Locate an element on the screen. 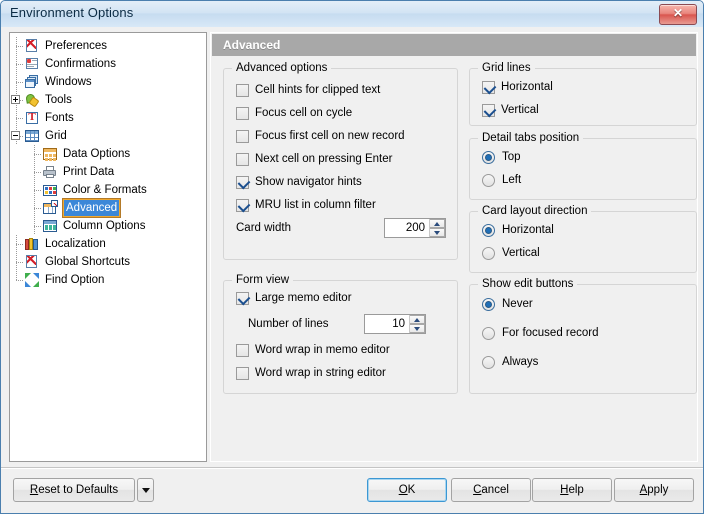  radio-label-top: Top is located at coordinates (511, 157).